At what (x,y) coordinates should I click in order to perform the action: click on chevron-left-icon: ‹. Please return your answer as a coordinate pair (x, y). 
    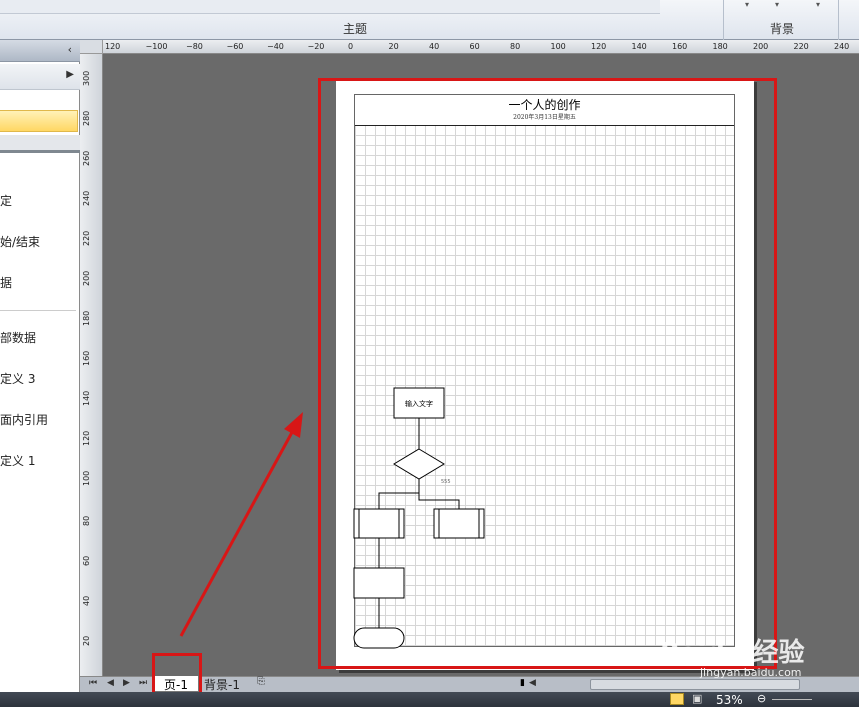
    Looking at the image, I should click on (70, 49).